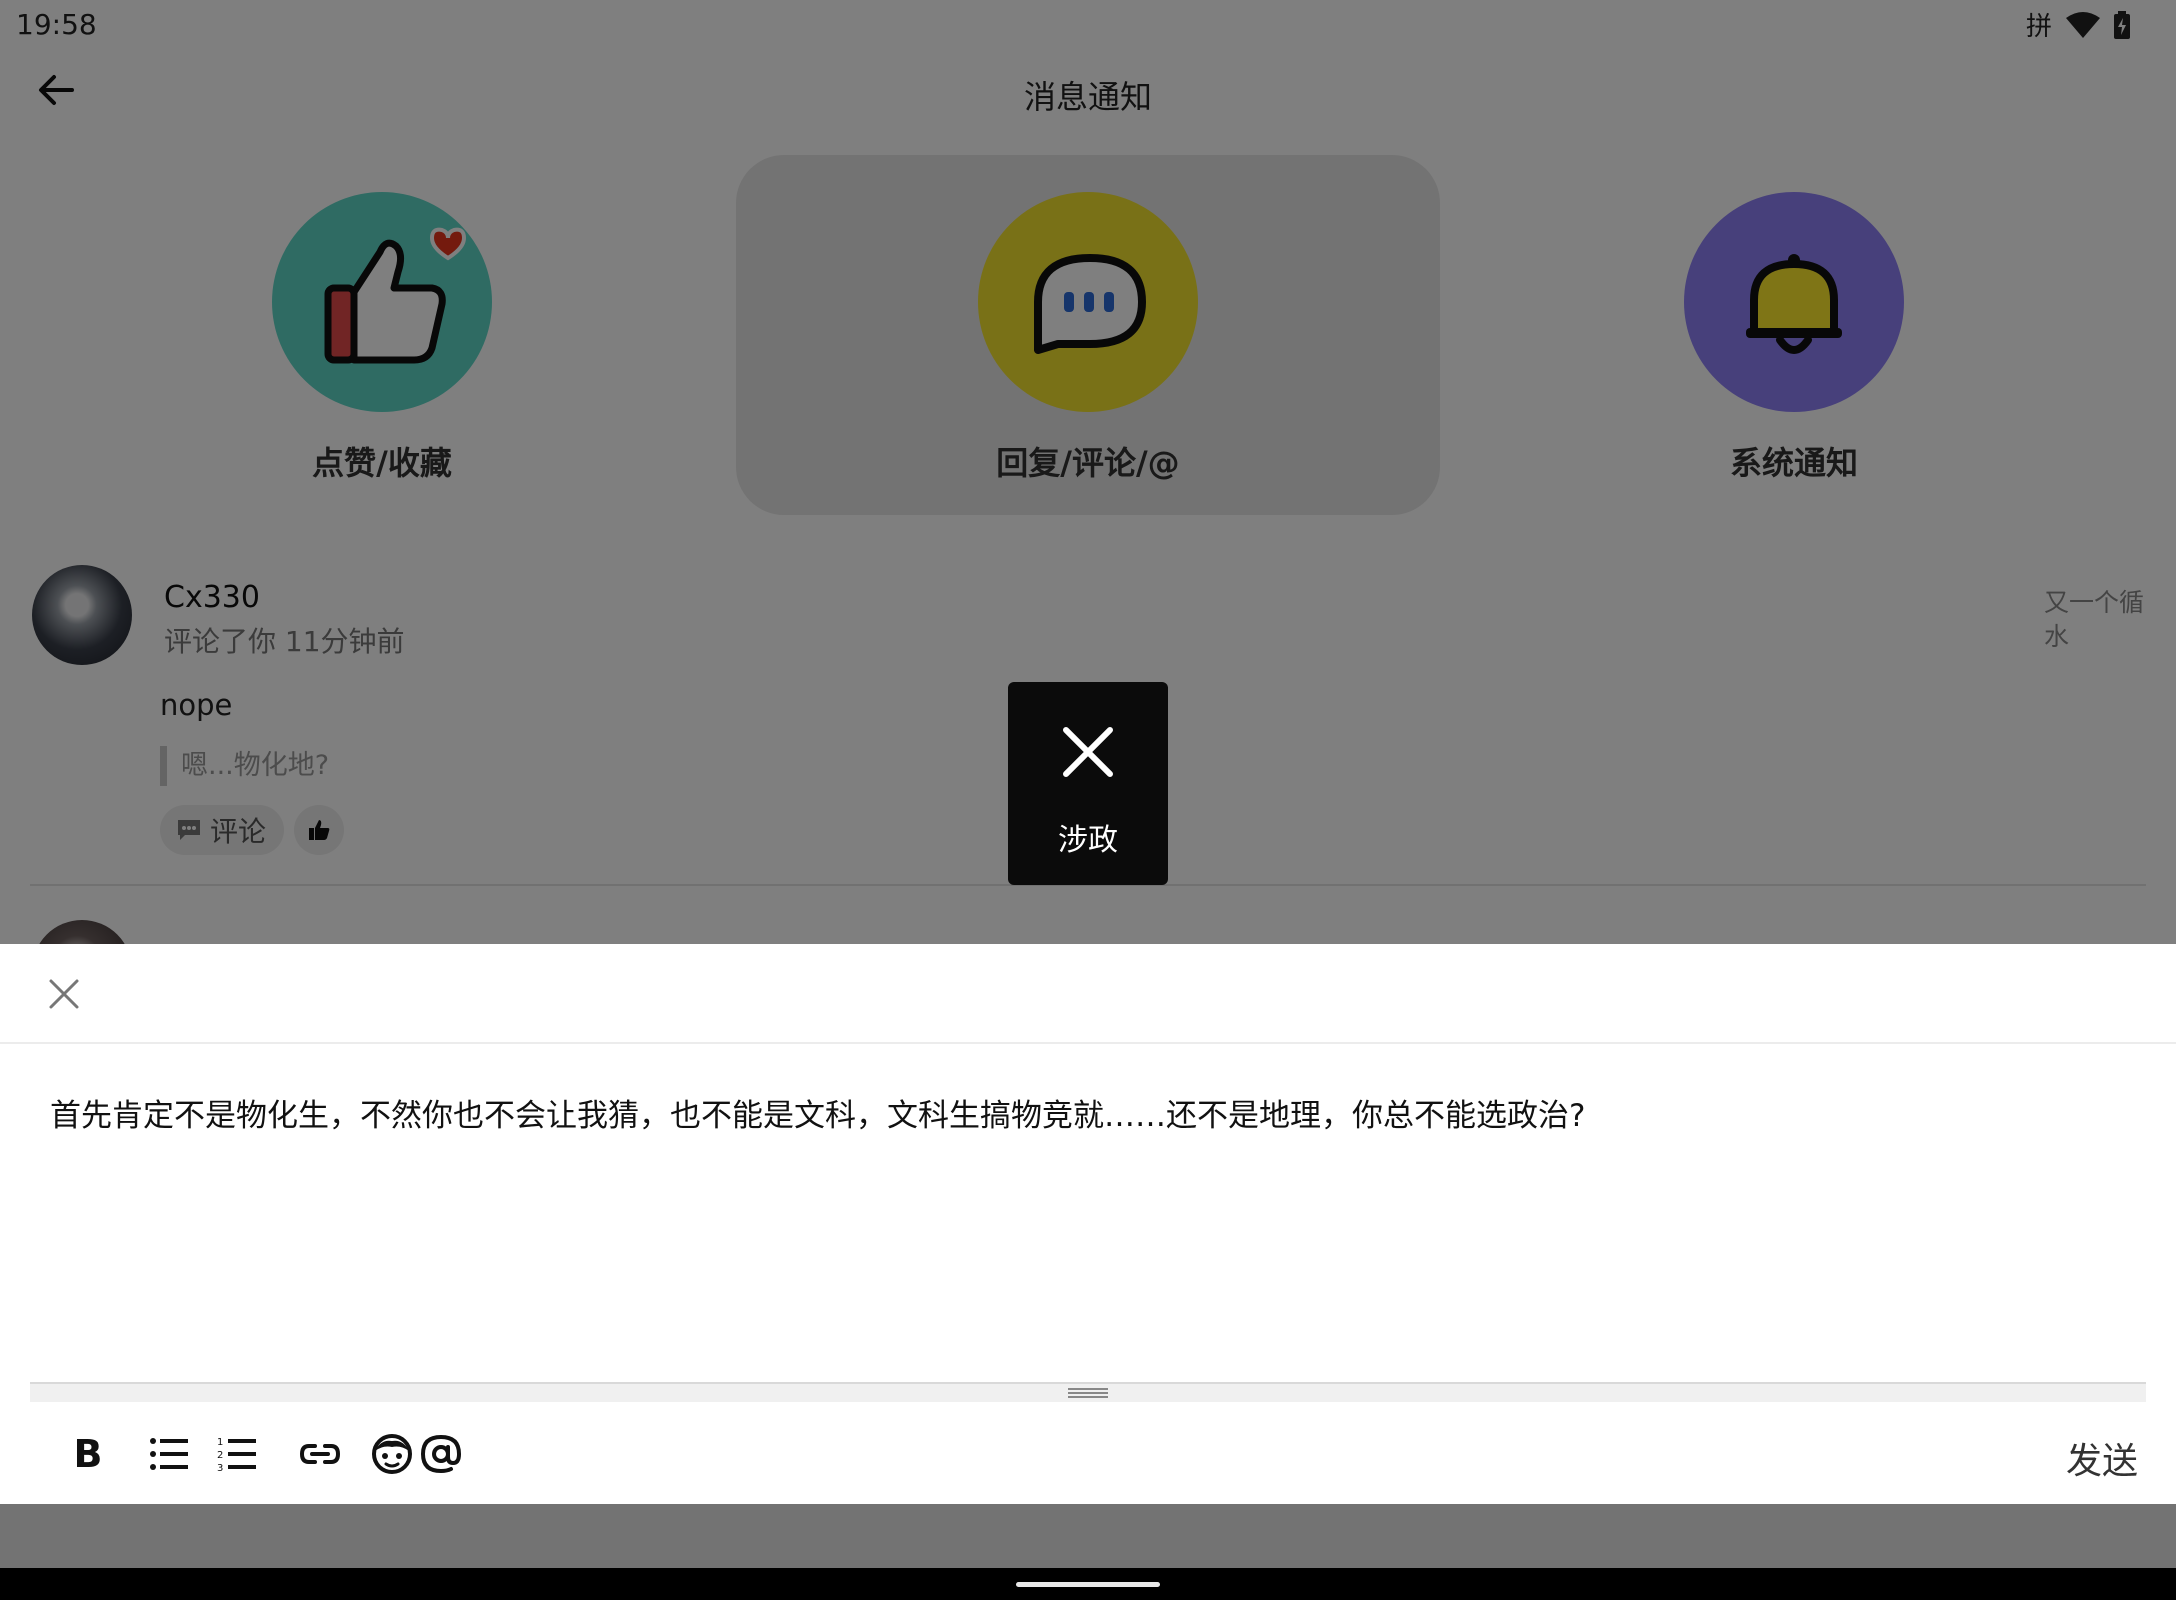 The image size is (2176, 1600). I want to click on numbered-list-button: 1 2 3, so click(237, 1454).